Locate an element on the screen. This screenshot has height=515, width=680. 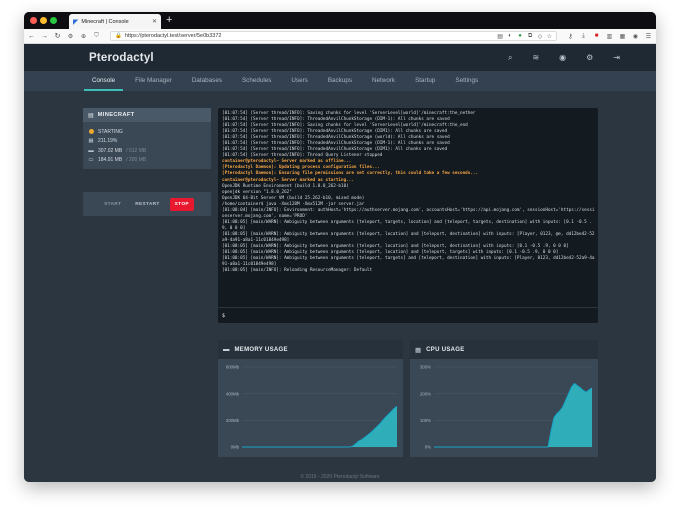
nav-tab-settings: Settings is located at coordinates (466, 81).